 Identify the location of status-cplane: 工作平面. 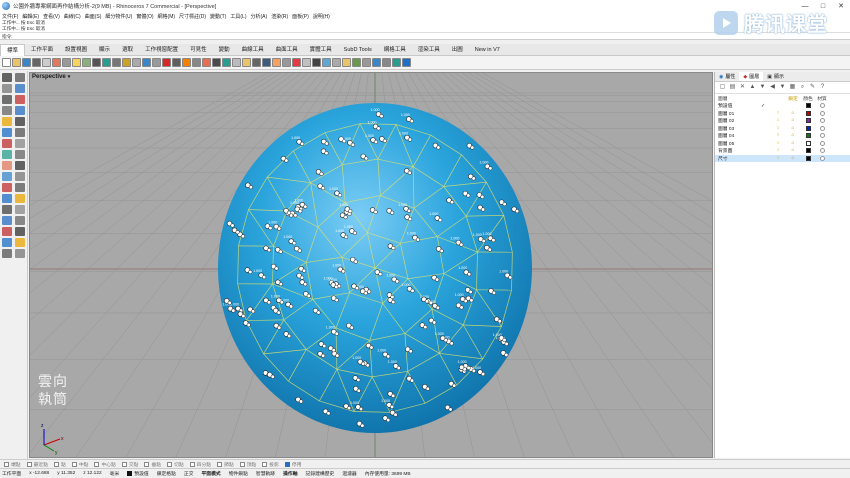
(11, 473).